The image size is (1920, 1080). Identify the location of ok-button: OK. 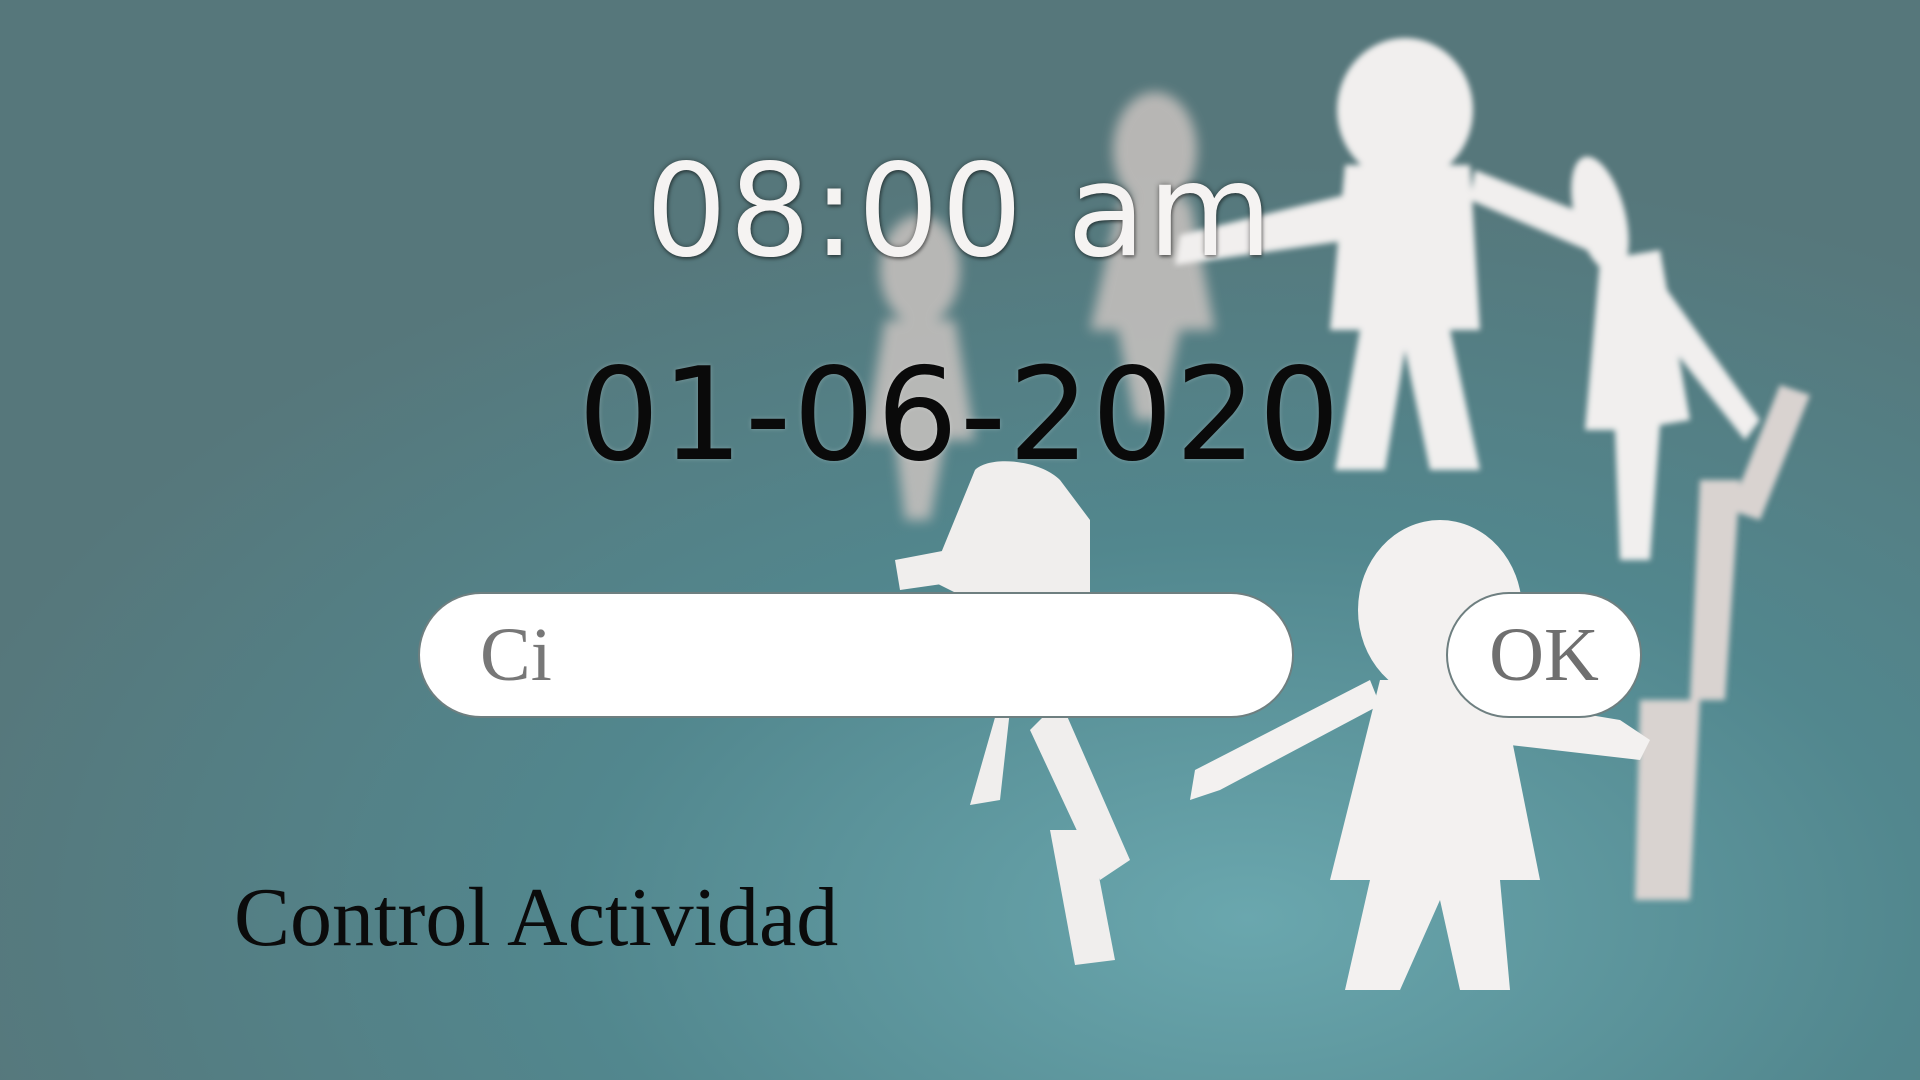
(1544, 655).